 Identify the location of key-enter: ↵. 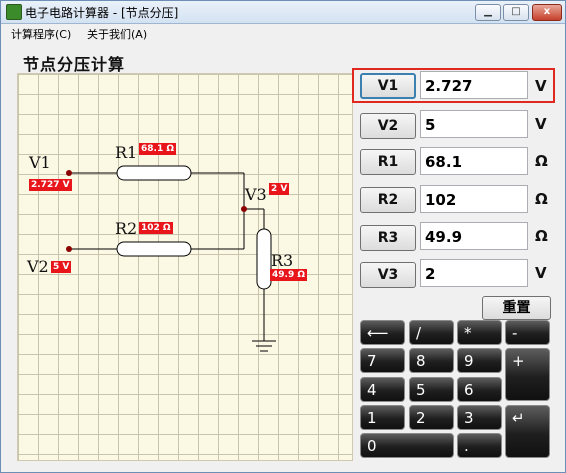
(527, 431).